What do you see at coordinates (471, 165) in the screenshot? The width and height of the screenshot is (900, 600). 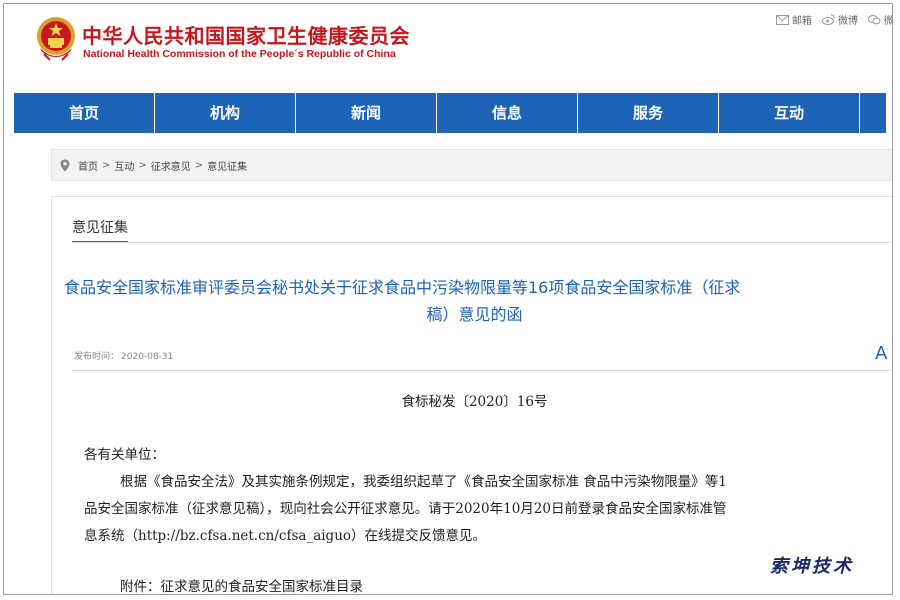 I see `breadcrumb: 首页 > 互动 > 征求意见 > 意见征集` at bounding box center [471, 165].